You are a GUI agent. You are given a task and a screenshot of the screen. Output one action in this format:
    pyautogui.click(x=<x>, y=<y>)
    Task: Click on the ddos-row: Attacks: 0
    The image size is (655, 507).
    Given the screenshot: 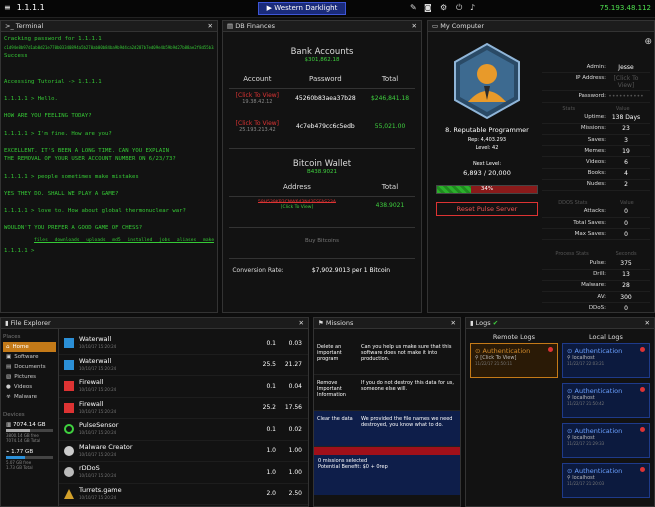 What is the action you would take?
    pyautogui.click(x=596, y=213)
    